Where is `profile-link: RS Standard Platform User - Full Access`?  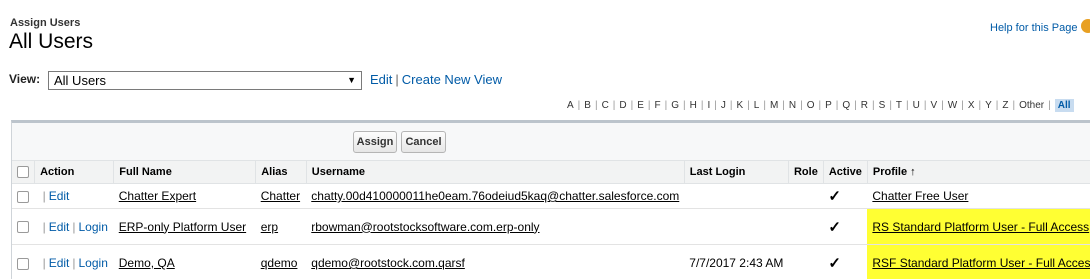
profile-link: RS Standard Platform User - Full Access is located at coordinates (980, 227).